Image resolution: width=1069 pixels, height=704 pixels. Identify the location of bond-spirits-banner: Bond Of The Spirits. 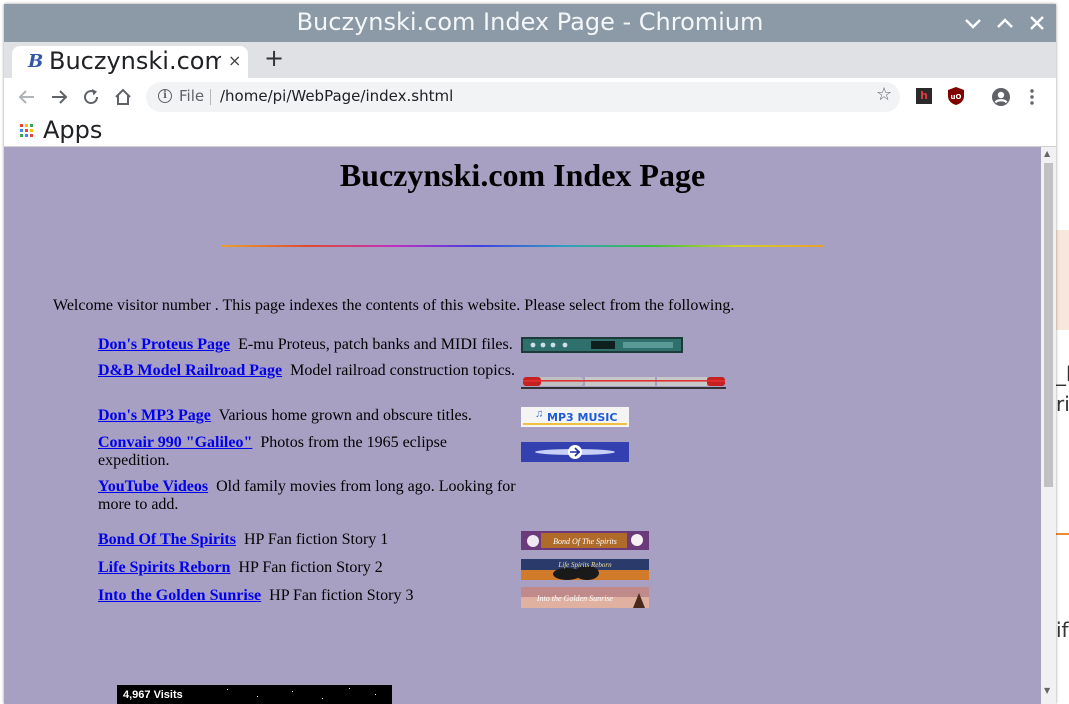
(585, 540).